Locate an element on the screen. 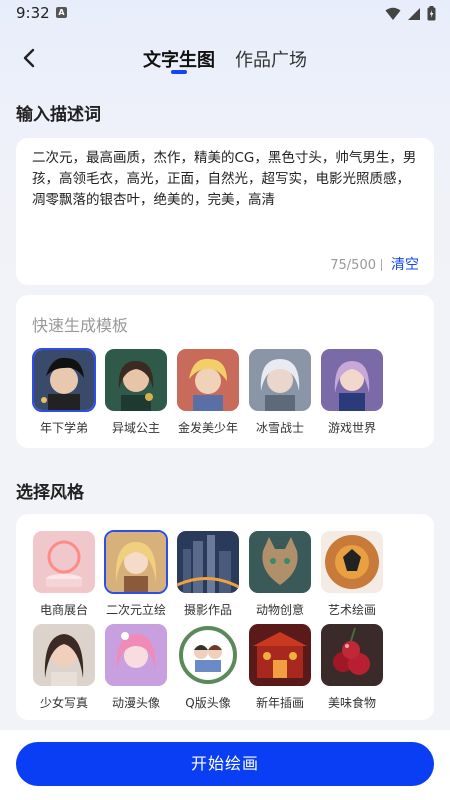 The width and height of the screenshot is (450, 800). style-label: 摄影作品 is located at coordinates (207, 610).